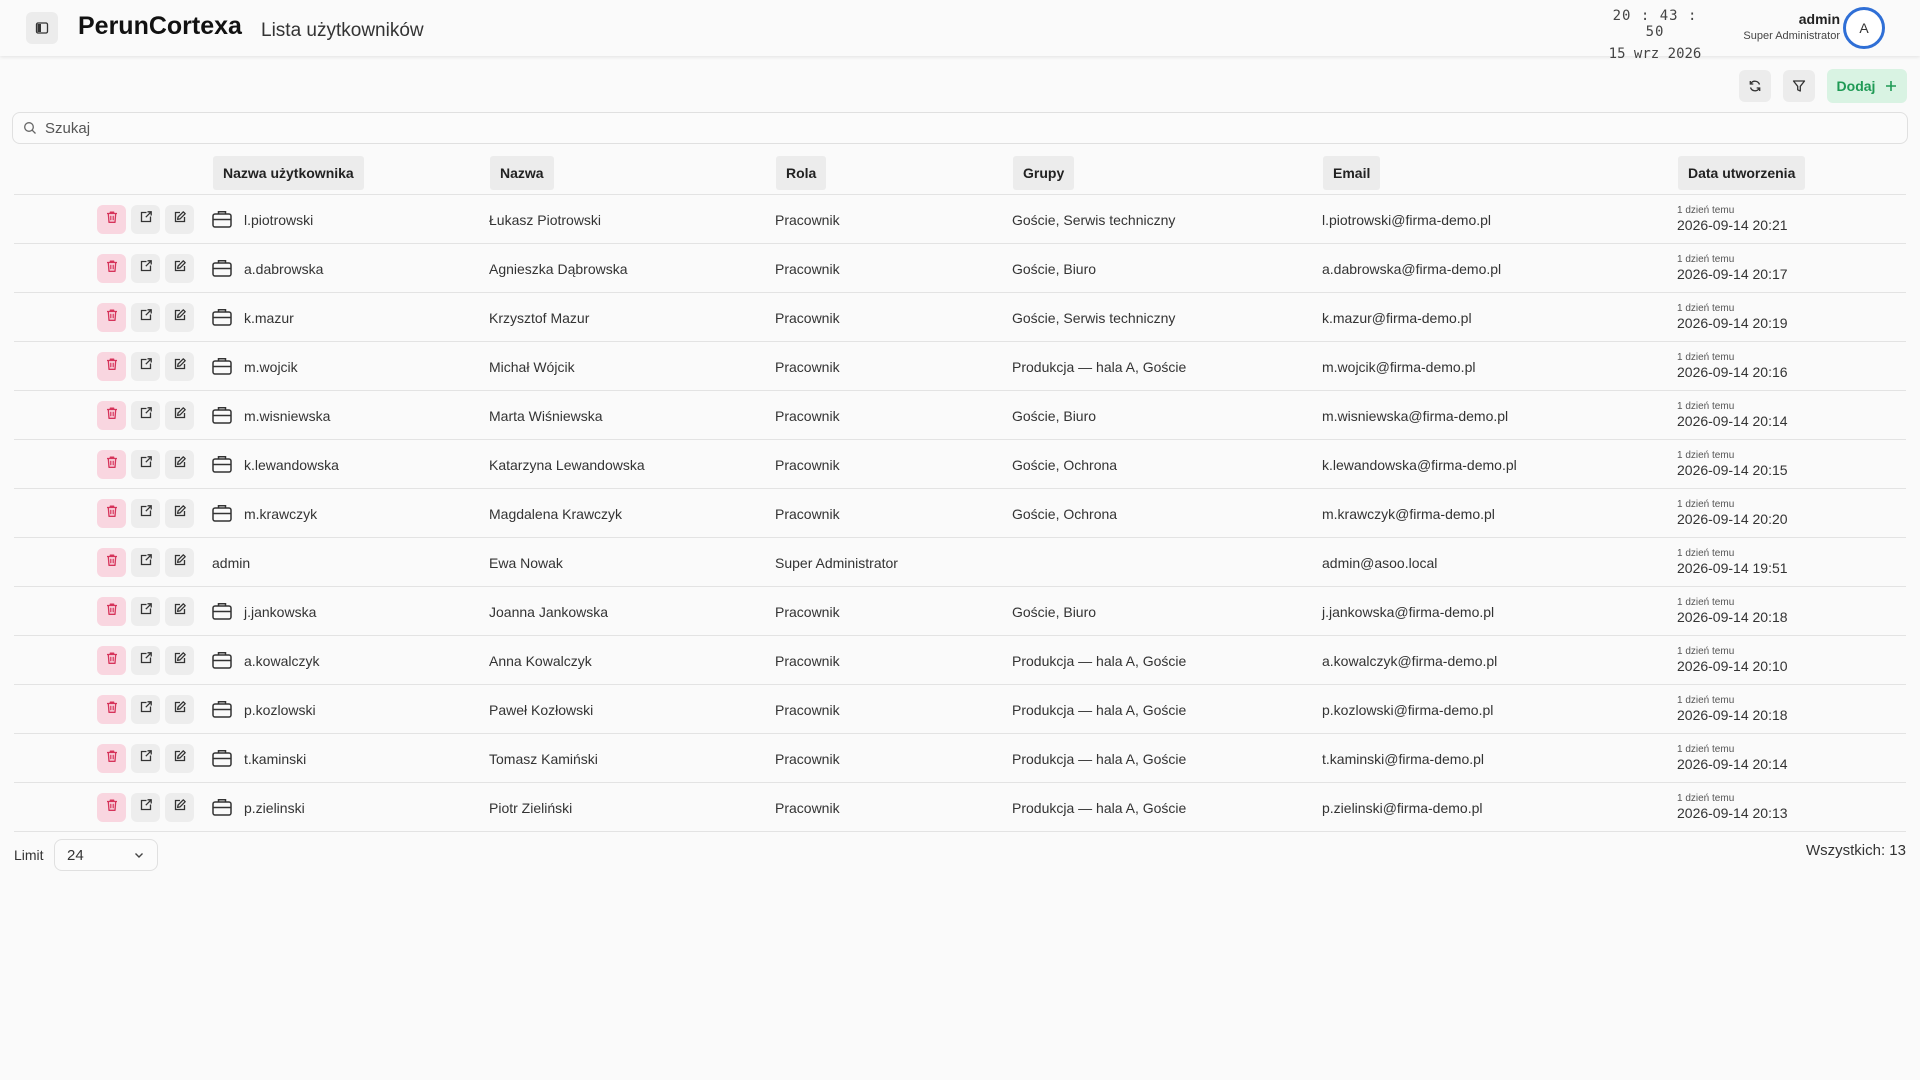 The image size is (1920, 1080). Describe the element at coordinates (945, 128) in the screenshot. I see `search-input` at that location.